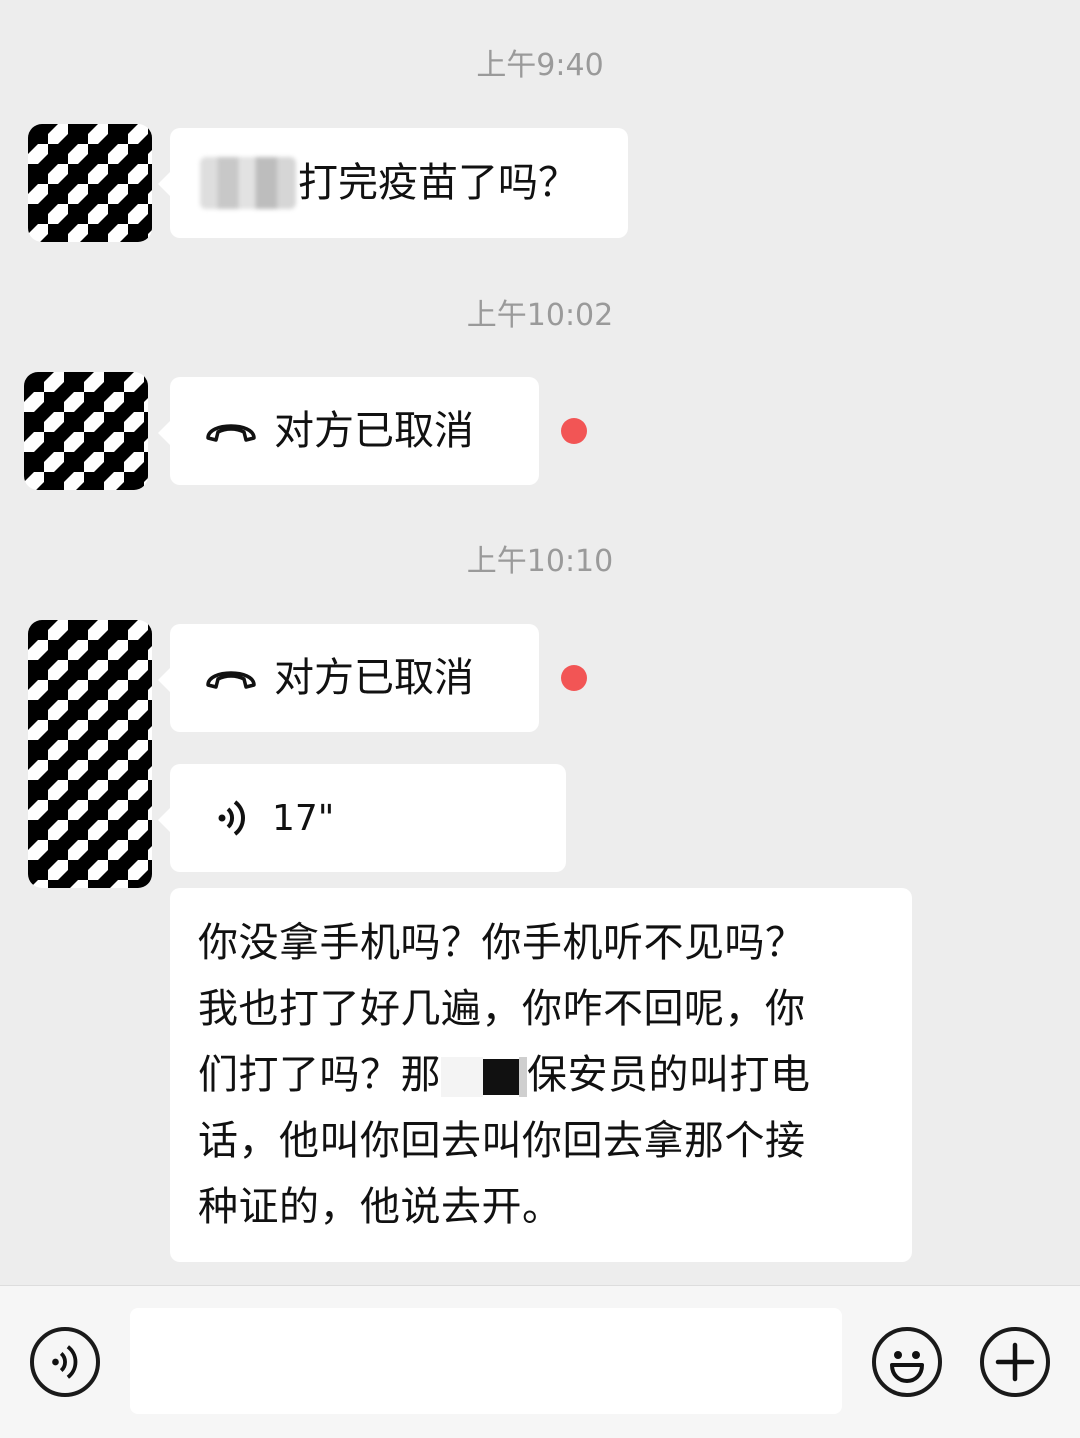  Describe the element at coordinates (540, 561) in the screenshot. I see `timestamp: 上午10:10` at that location.